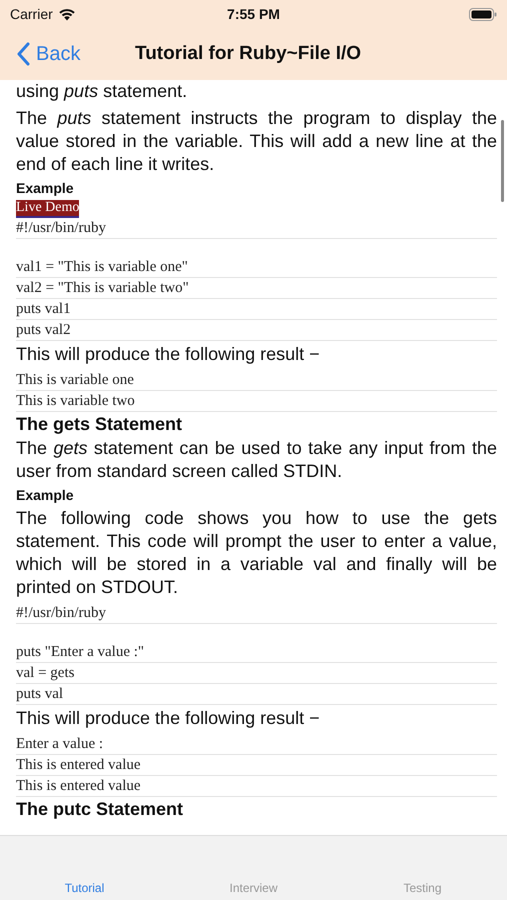 The height and width of the screenshot is (900, 507). I want to click on status-time: 7:55 PM, so click(253, 14).